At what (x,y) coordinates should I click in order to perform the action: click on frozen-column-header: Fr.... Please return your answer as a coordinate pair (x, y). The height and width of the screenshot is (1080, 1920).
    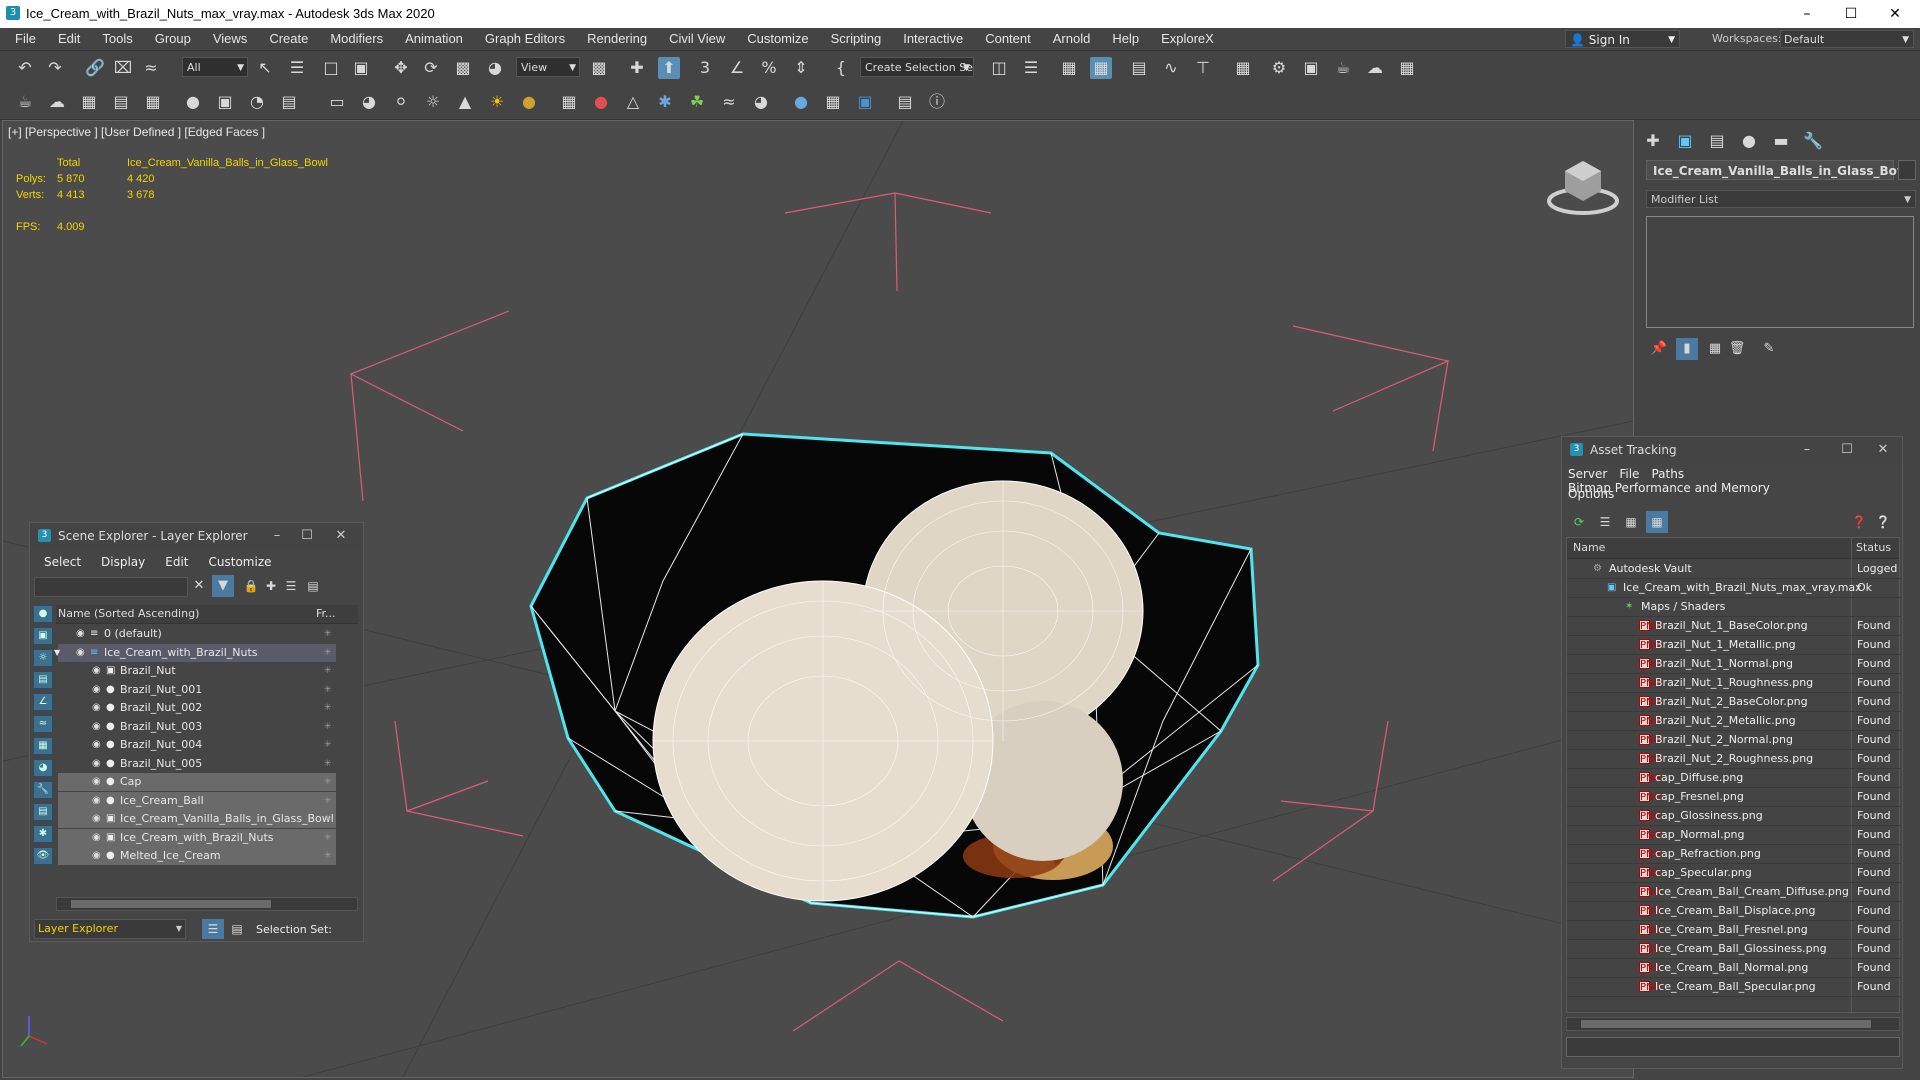
    Looking at the image, I should click on (326, 613).